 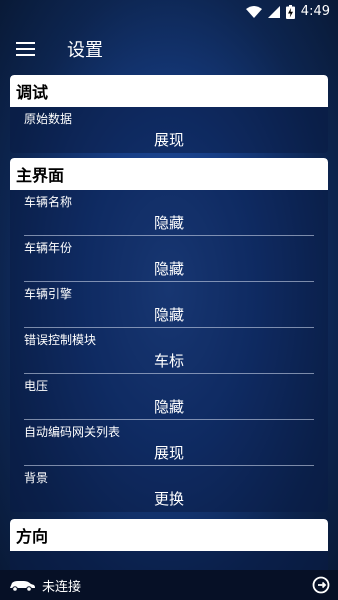 What do you see at coordinates (315, 11) in the screenshot?
I see `status-time: 4:49` at bounding box center [315, 11].